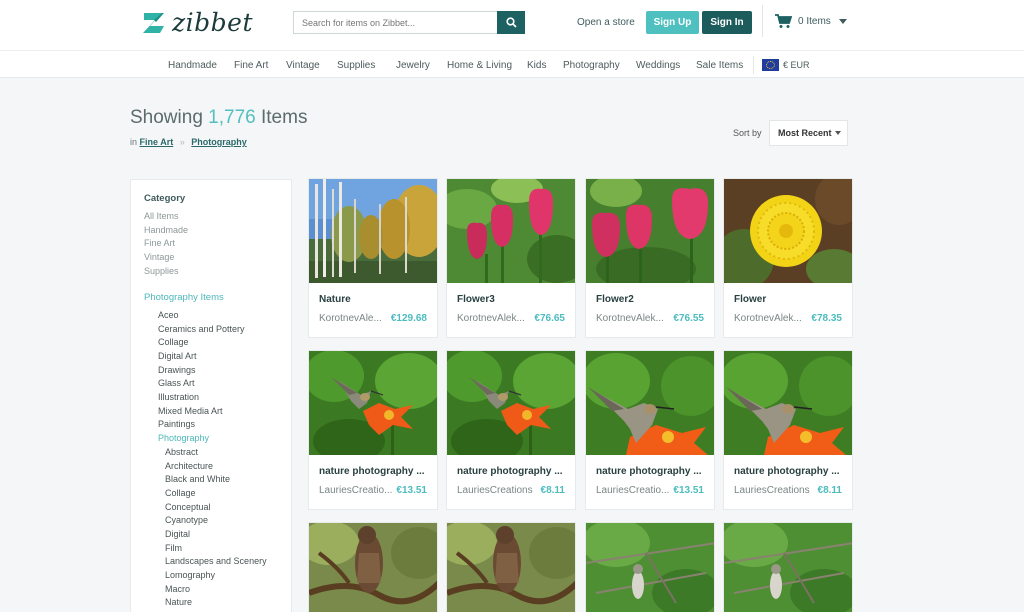 The image size is (1024, 612). I want to click on category-all-items: All Items, so click(161, 216).